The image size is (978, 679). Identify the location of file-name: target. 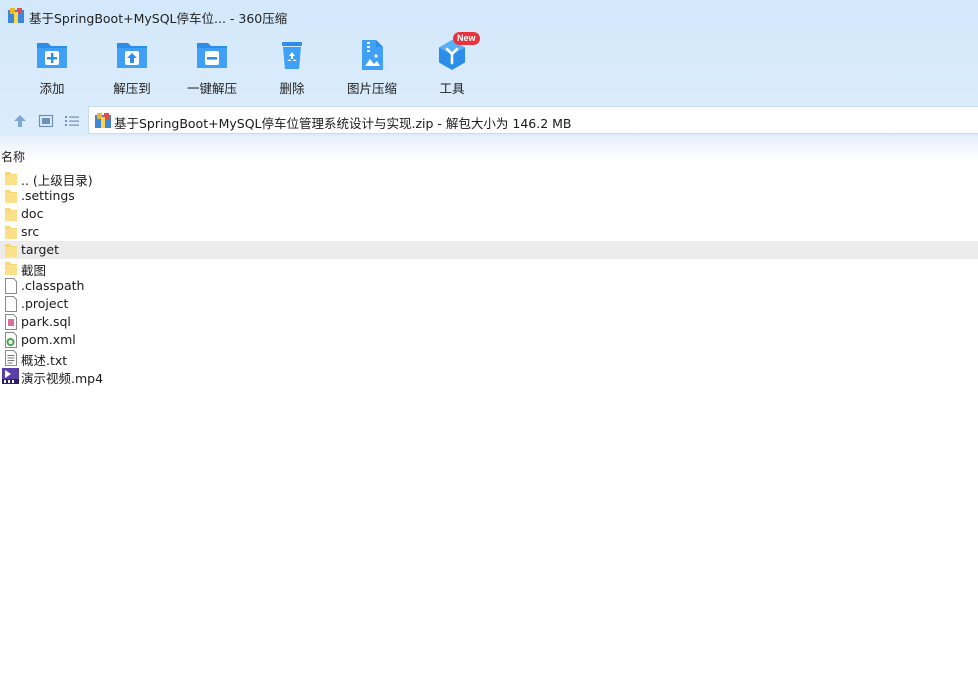
(40, 249).